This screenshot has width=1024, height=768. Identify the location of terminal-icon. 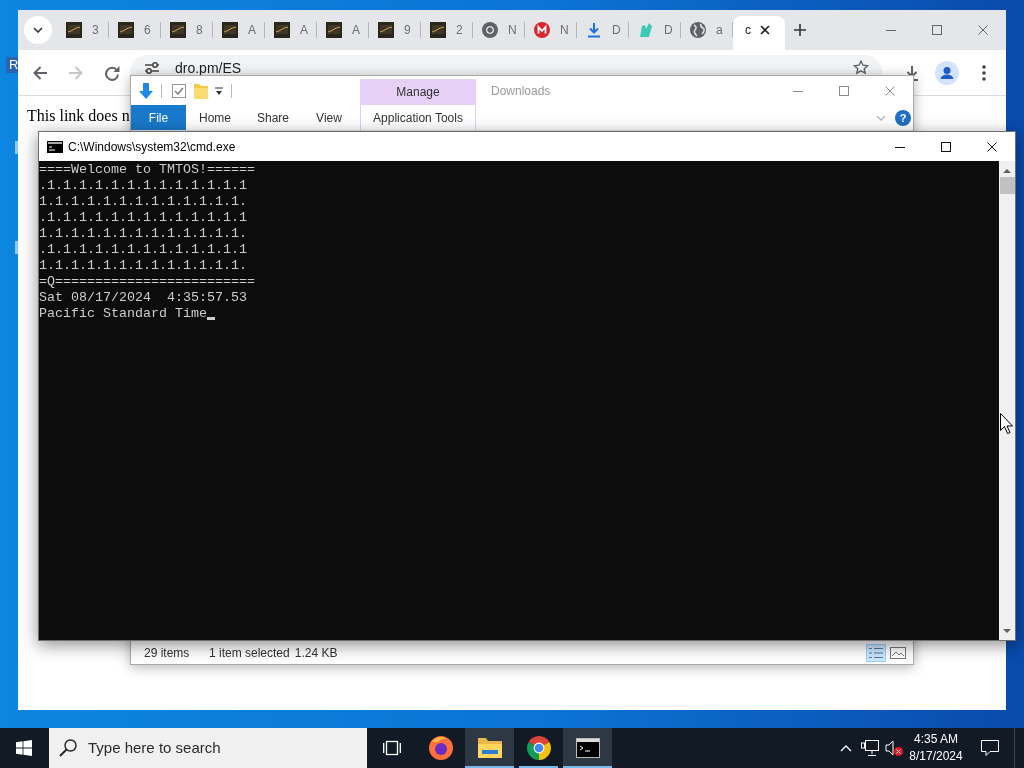
(587, 748).